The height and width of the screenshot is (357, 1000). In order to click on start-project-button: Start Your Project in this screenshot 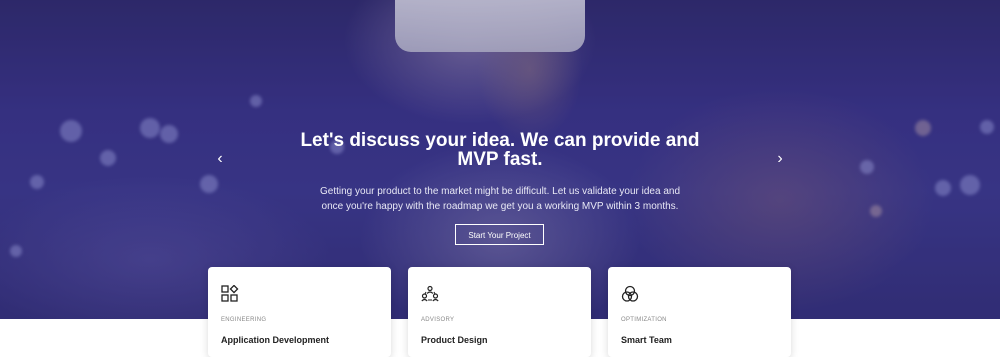, I will do `click(499, 234)`.